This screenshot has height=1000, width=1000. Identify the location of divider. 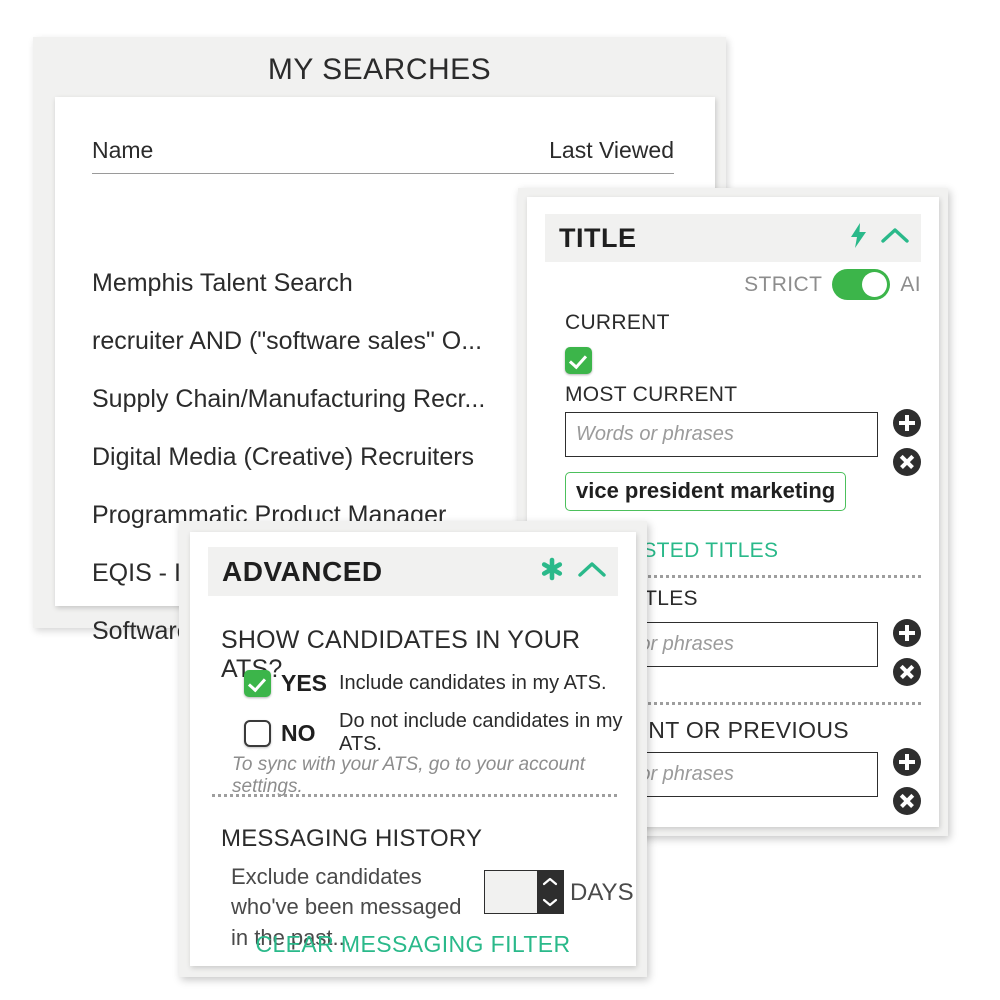
(414, 795).